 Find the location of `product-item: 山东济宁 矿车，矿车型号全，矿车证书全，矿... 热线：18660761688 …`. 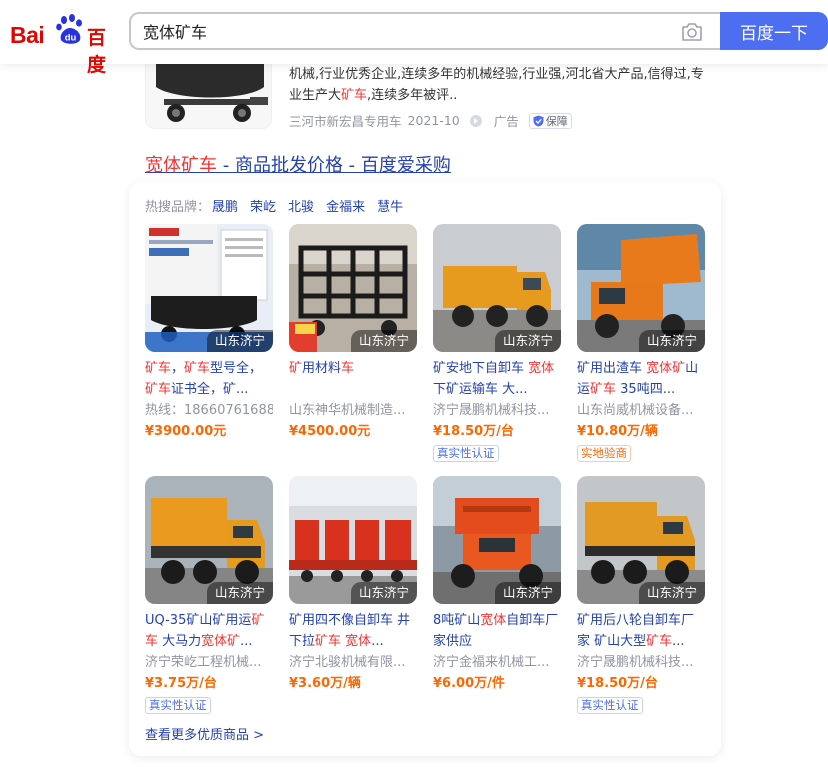

product-item: 山东济宁 矿车，矿车型号全，矿车证书全，矿... 热线：18660761688 … is located at coordinates (209, 333).